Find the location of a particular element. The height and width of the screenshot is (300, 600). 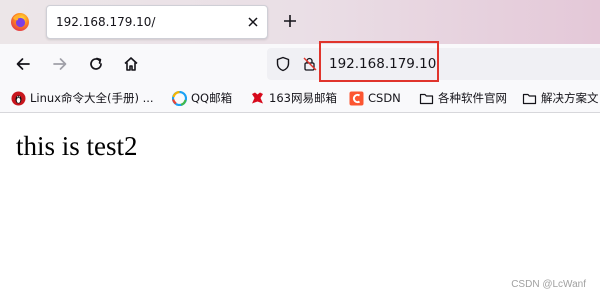

new-tab-plus-icon is located at coordinates (290, 21).